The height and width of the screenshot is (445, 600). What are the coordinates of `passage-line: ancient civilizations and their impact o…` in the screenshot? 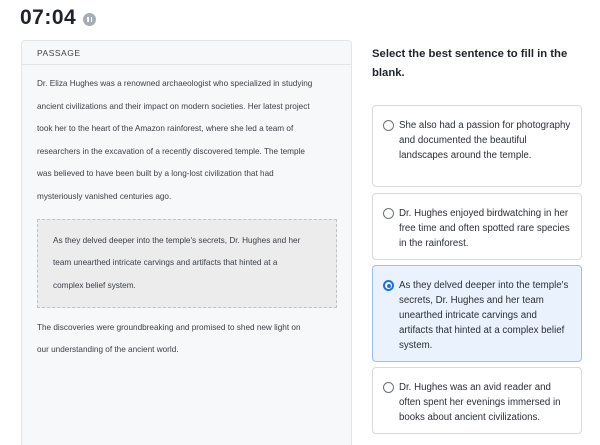 It's located at (173, 106).